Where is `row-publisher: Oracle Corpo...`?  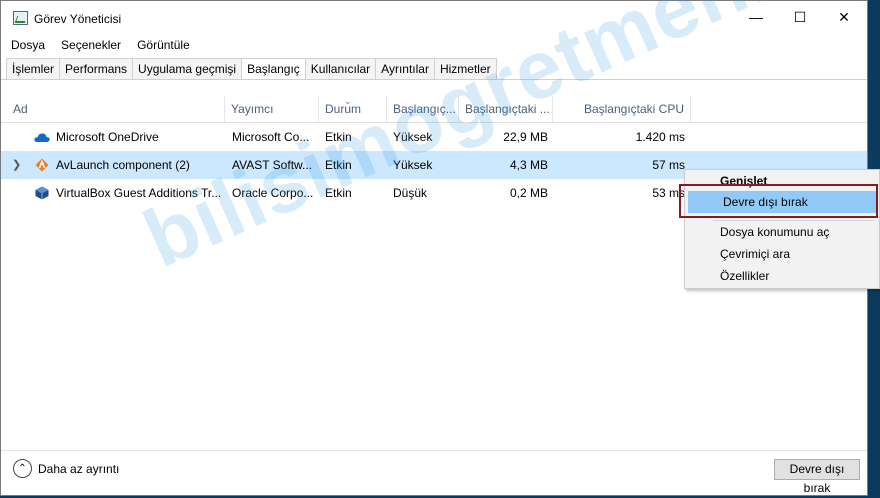 row-publisher: Oracle Corpo... is located at coordinates (273, 193).